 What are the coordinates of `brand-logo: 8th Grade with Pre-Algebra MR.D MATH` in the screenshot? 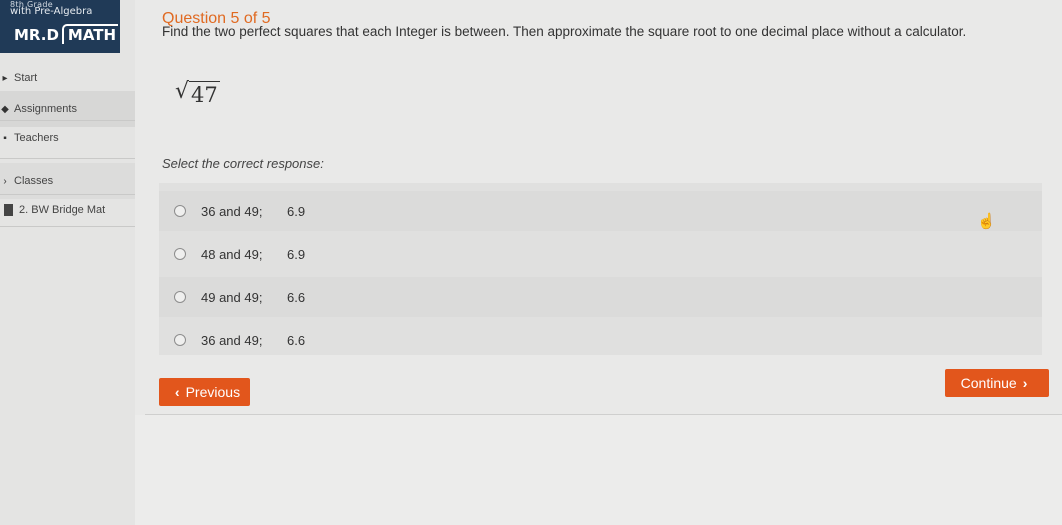 It's located at (60, 26).